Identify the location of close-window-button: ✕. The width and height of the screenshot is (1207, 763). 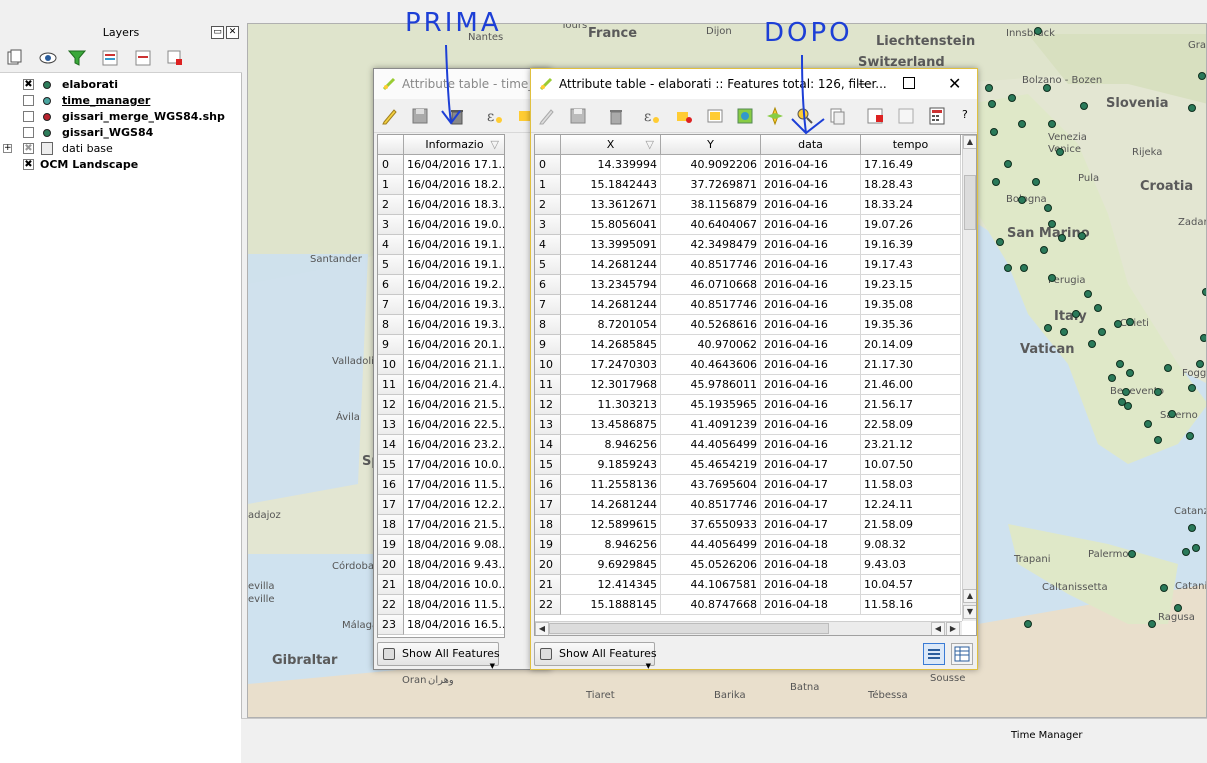
(954, 84).